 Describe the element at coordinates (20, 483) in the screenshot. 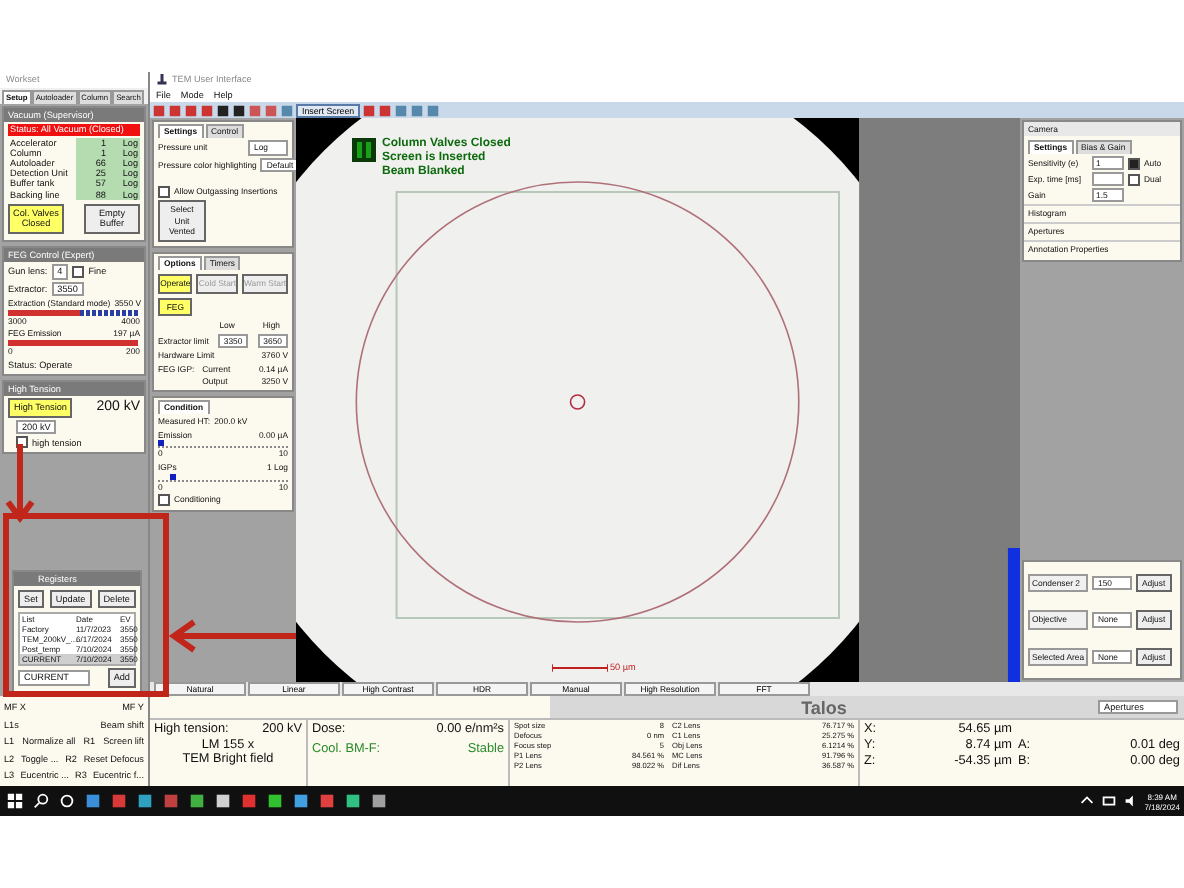

I see `down-arrow` at that location.